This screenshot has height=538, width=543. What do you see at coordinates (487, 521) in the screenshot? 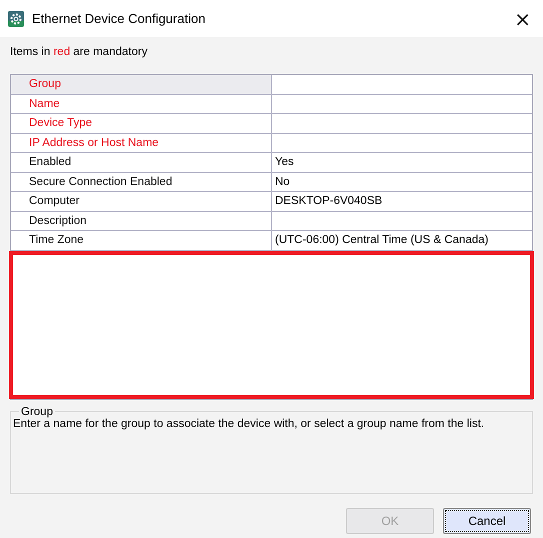
I see `cancel-button: Cancel` at bounding box center [487, 521].